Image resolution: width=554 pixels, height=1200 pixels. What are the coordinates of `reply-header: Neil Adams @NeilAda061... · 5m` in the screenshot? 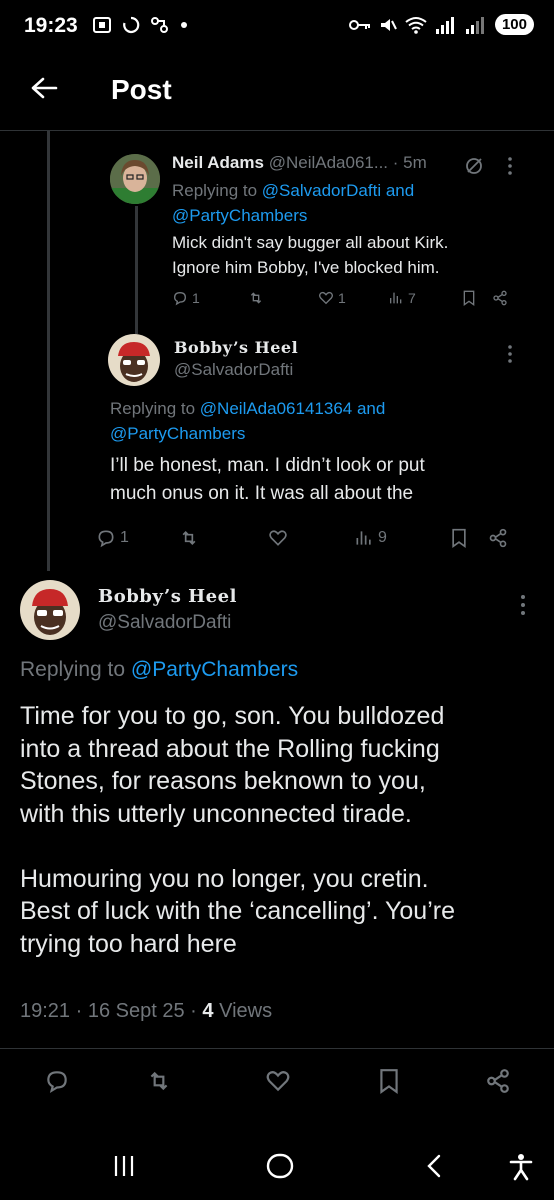 It's located at (299, 163).